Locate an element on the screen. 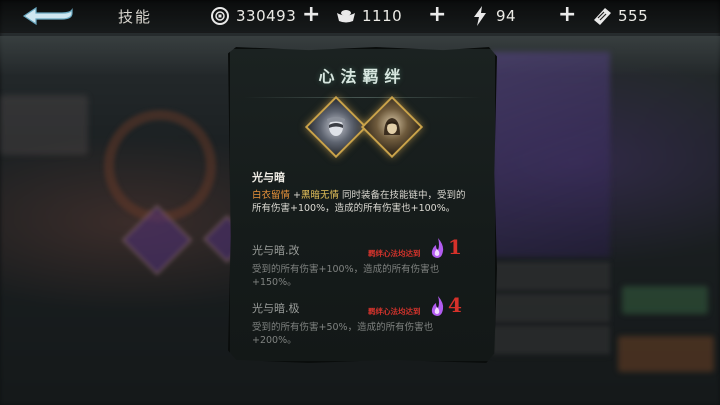 Image resolution: width=720 pixels, height=405 pixels. hooded-face-icon is located at coordinates (392, 126).